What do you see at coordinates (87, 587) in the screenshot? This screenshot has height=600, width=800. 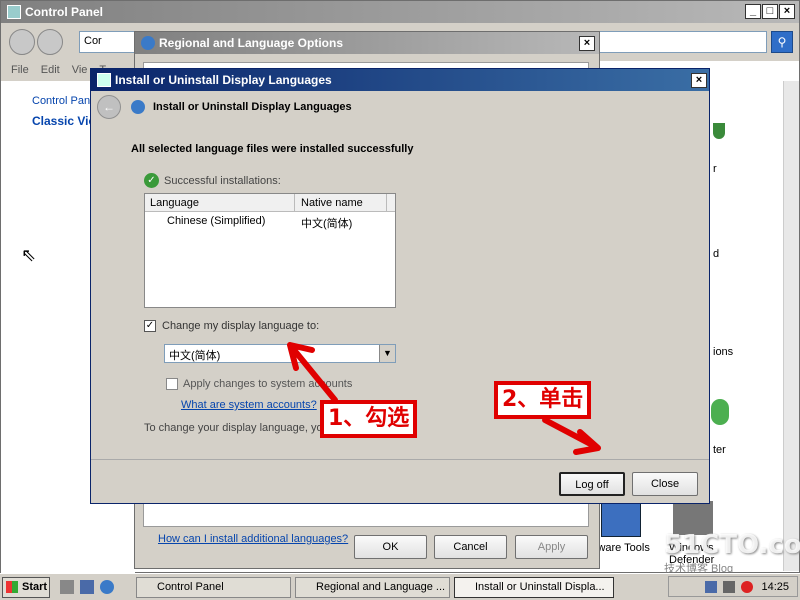 I see `server-manager-icon` at bounding box center [87, 587].